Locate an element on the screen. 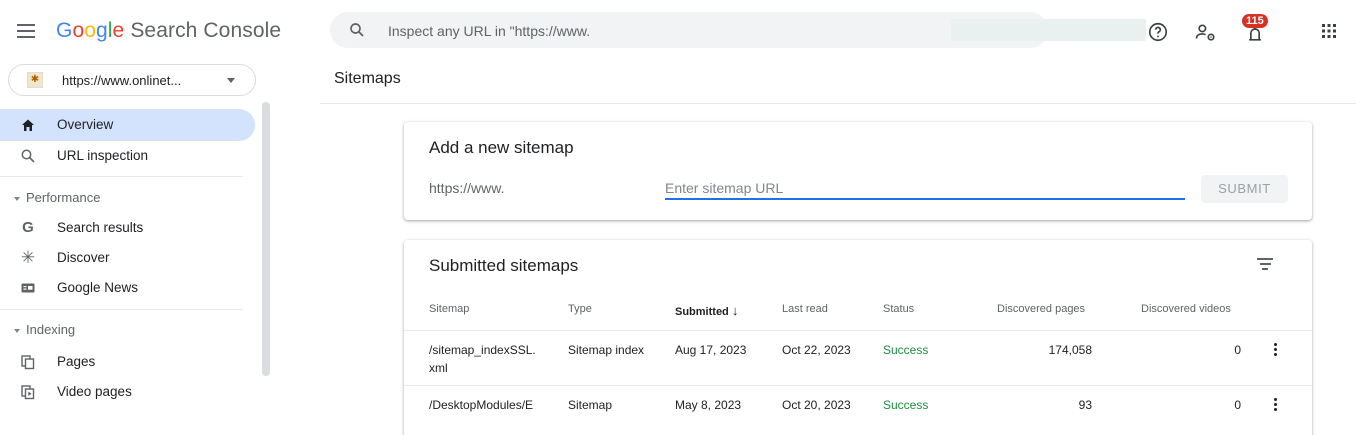 The width and height of the screenshot is (1356, 435). column-header-label: Submitted is located at coordinates (702, 312).